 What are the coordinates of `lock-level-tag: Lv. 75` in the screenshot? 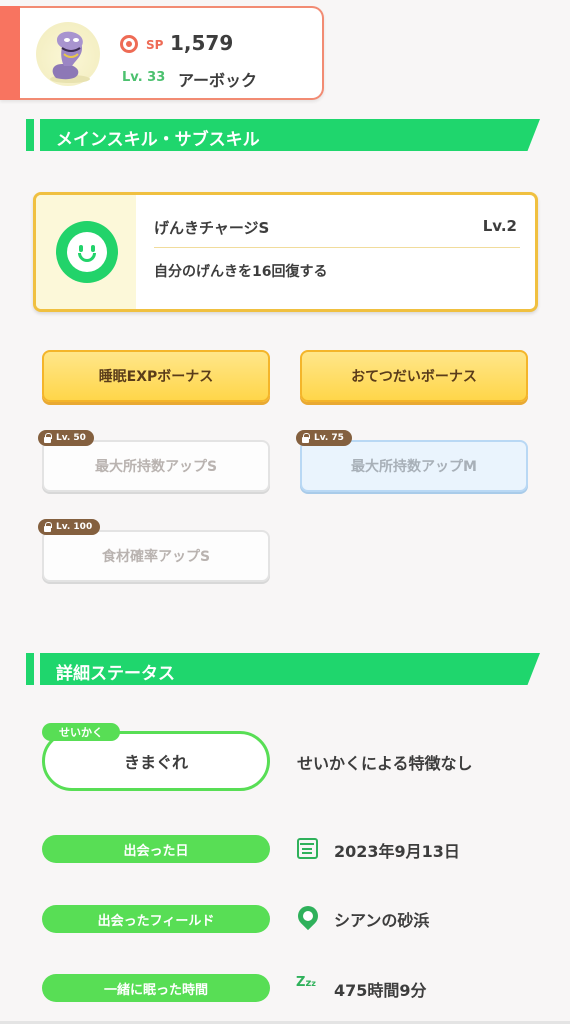 It's located at (324, 438).